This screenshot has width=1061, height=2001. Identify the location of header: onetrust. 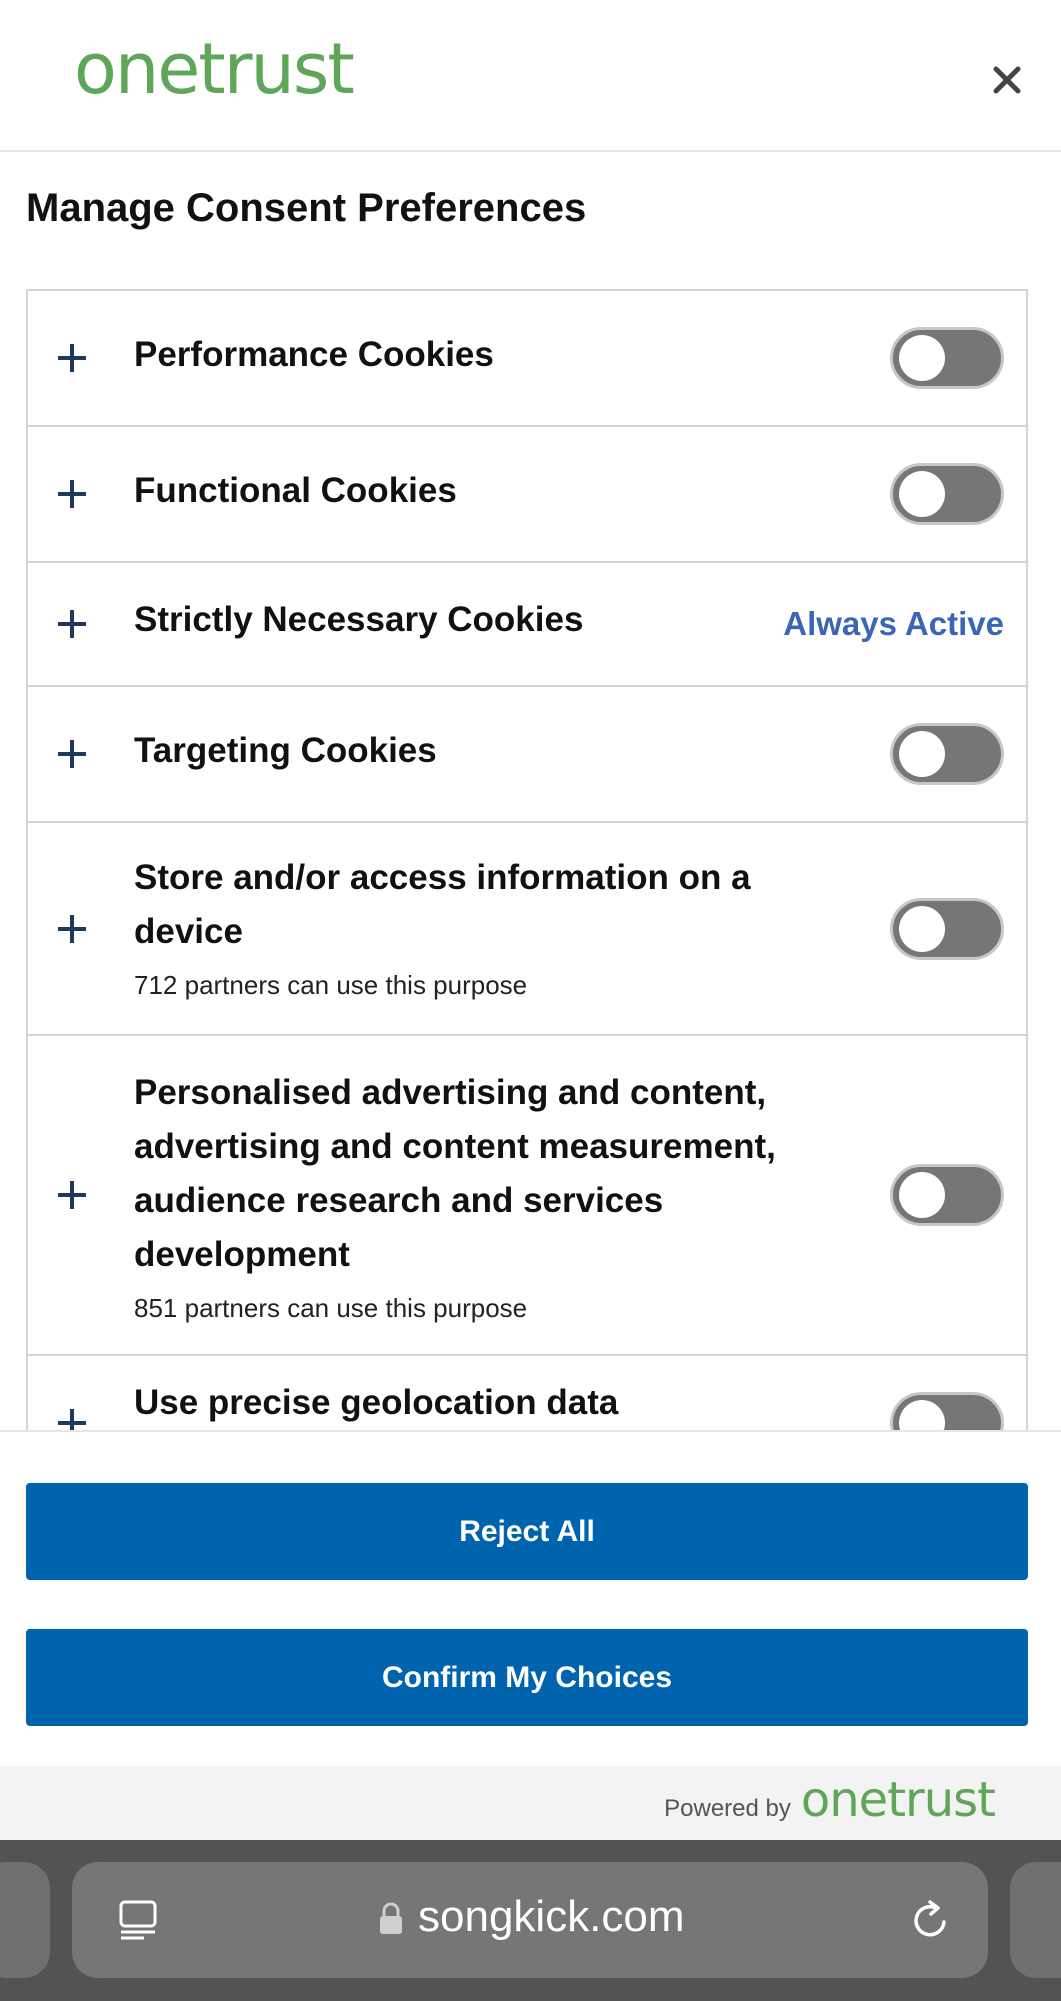
(530, 76).